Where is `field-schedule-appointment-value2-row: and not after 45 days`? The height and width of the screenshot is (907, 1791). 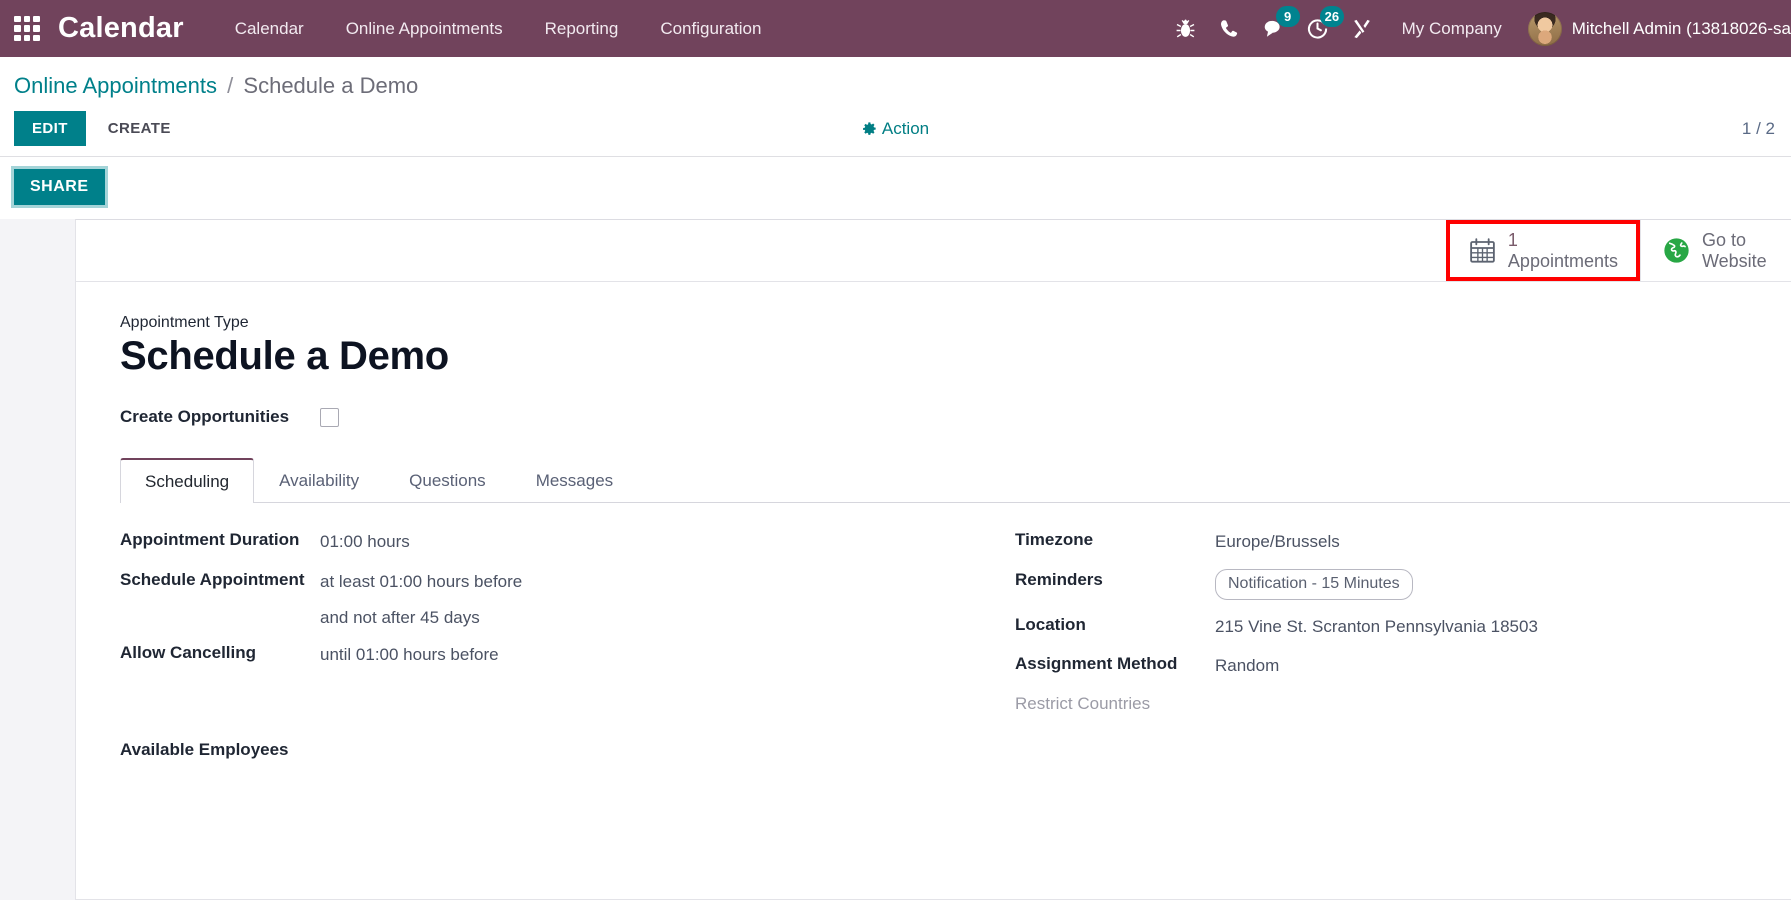
field-schedule-appointment-value2-row: and not after 45 days is located at coordinates (522, 618).